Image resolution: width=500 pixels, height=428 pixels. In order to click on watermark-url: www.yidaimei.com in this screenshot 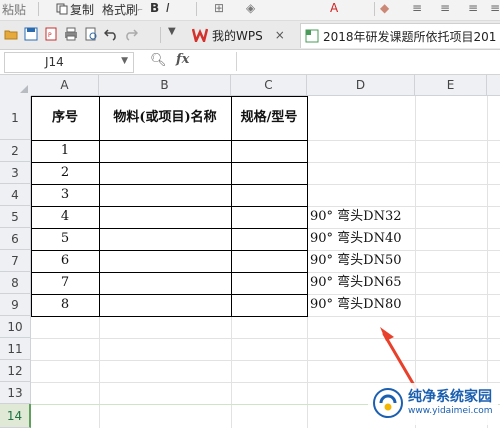, I will do `click(450, 411)`.